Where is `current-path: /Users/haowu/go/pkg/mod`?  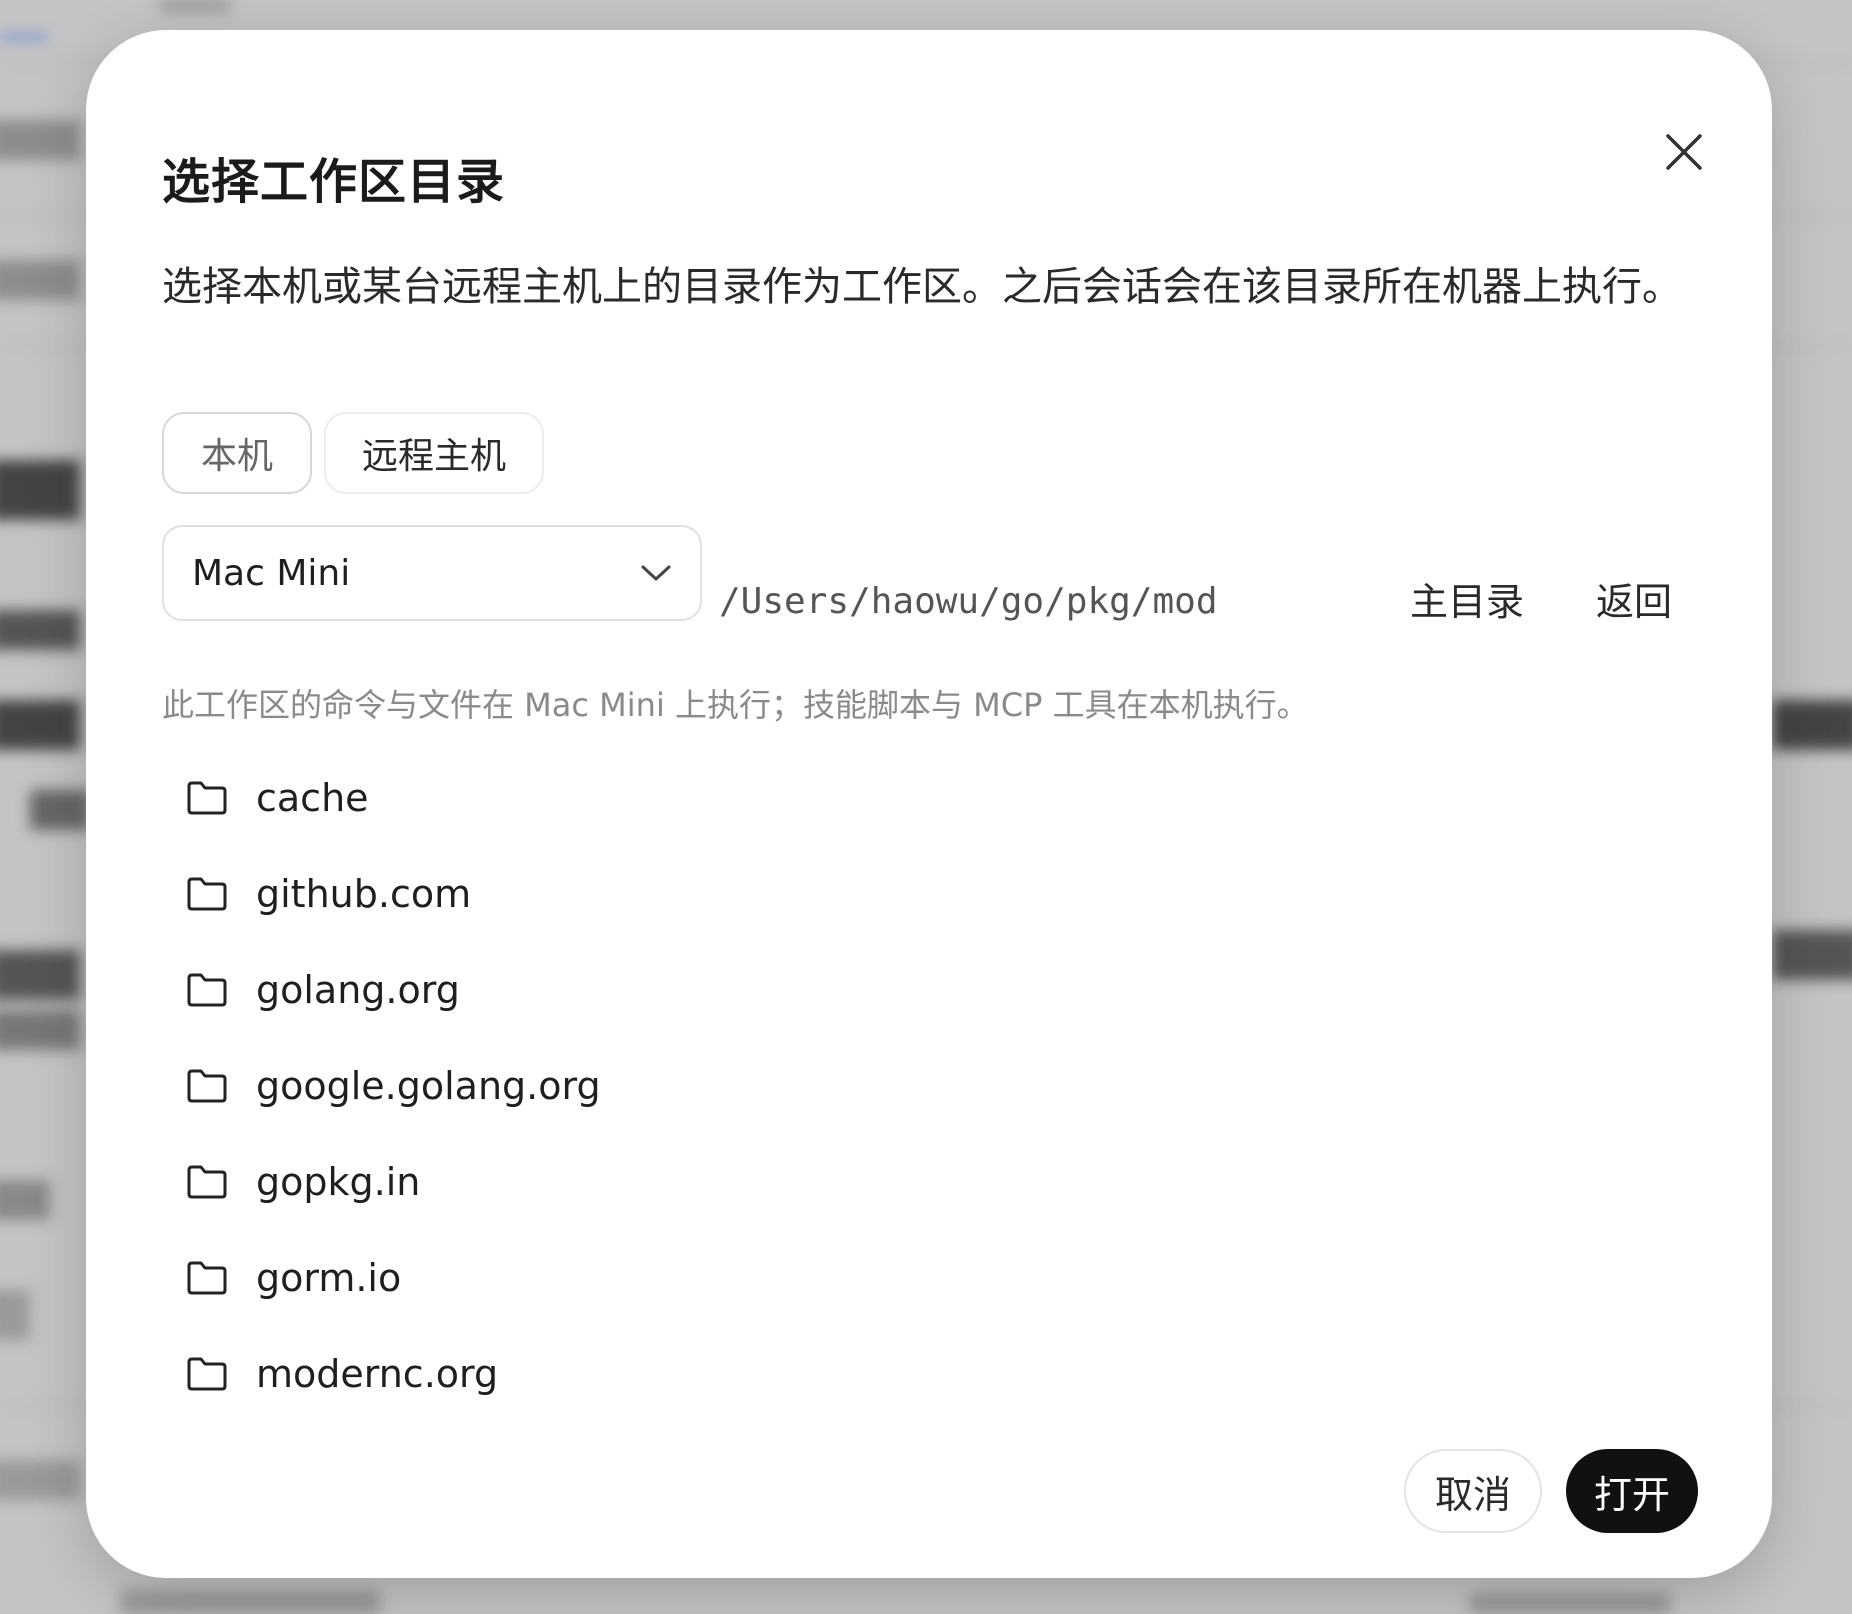 current-path: /Users/haowu/go/pkg/mod is located at coordinates (968, 601).